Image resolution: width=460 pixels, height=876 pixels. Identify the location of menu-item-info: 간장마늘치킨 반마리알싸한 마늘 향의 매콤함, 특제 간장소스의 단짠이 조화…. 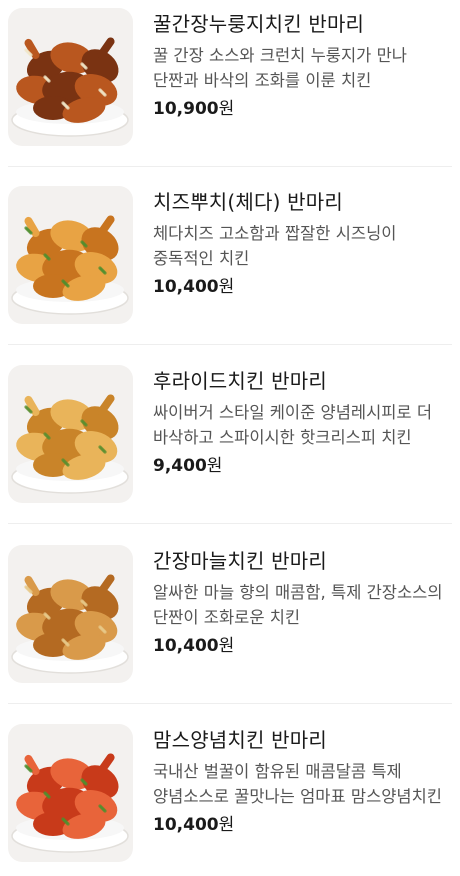
(303, 602).